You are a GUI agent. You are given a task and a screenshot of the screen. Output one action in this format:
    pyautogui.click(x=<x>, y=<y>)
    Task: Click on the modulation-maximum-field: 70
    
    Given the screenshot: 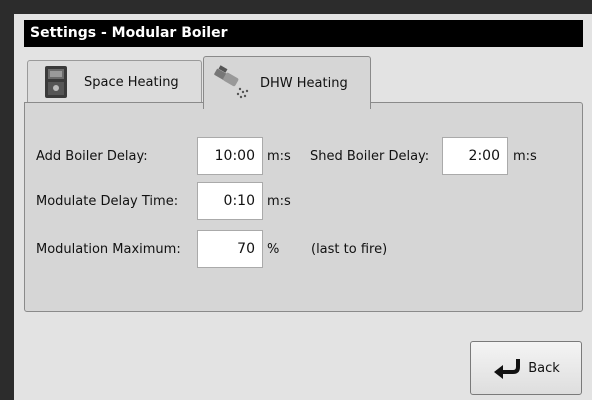 What is the action you would take?
    pyautogui.click(x=230, y=249)
    